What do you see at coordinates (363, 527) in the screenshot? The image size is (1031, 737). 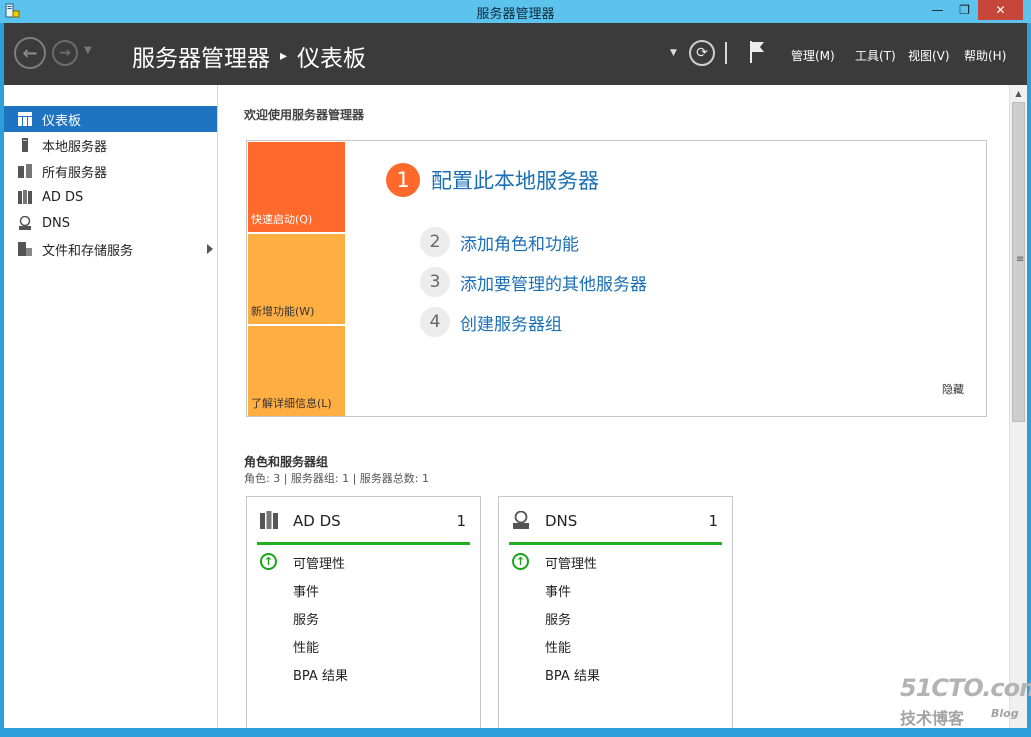 I see `role-card-header: AD DS 1` at bounding box center [363, 527].